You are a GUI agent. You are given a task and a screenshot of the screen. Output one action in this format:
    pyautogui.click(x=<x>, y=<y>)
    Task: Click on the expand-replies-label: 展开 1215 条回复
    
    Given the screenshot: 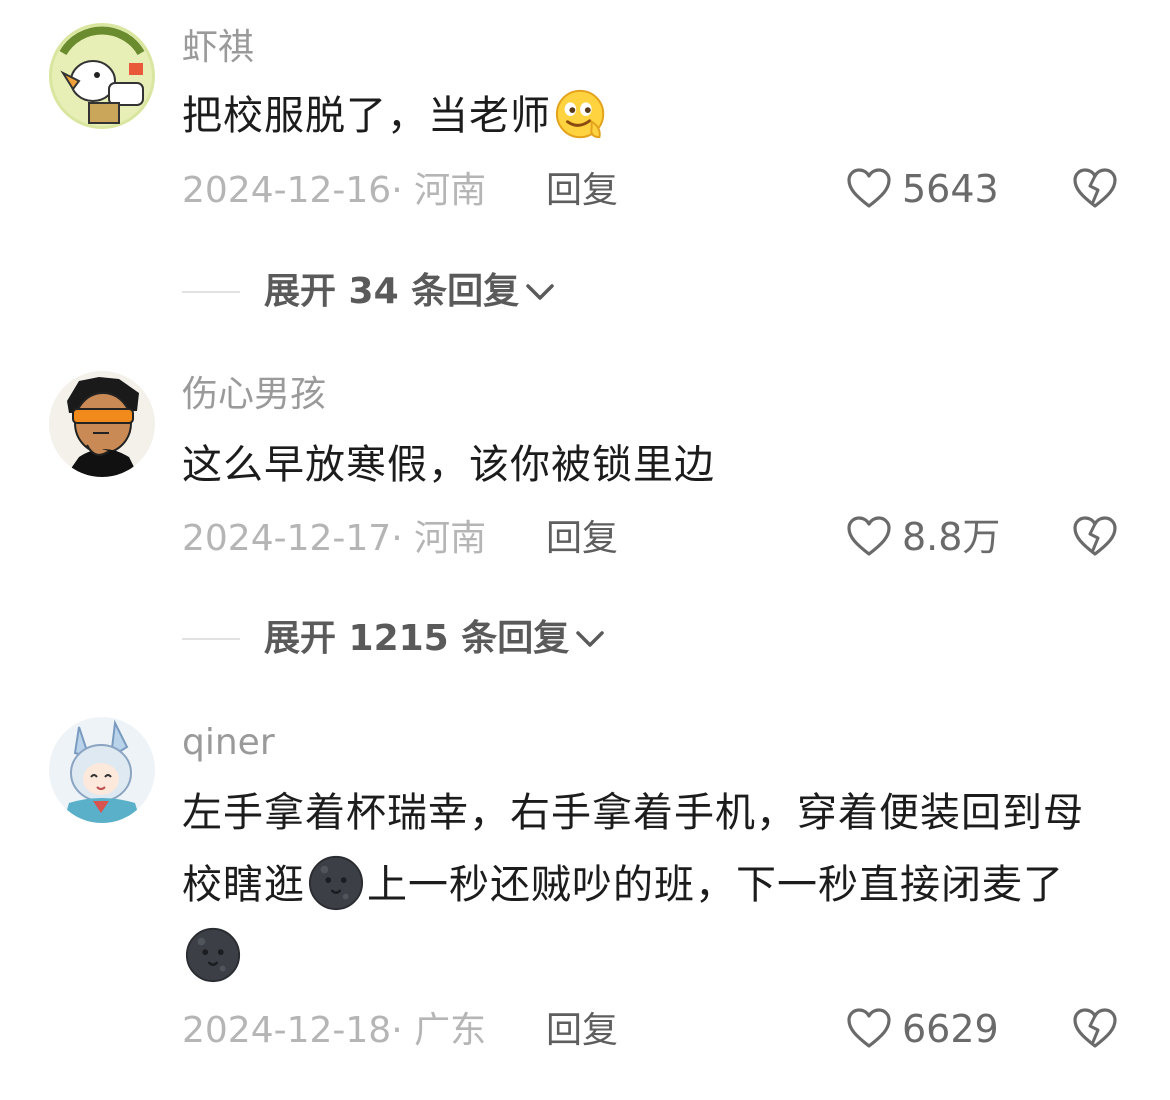 What is the action you would take?
    pyautogui.click(x=417, y=638)
    